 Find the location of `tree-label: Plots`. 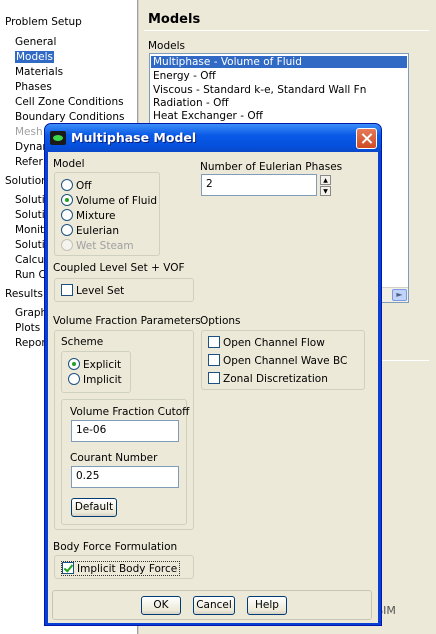

tree-label: Plots is located at coordinates (28, 328).